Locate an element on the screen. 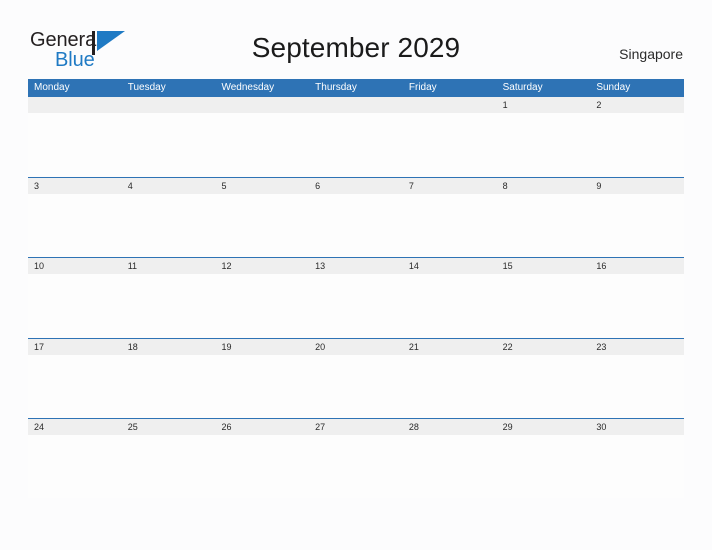  day-cell: 12 is located at coordinates (262, 266).